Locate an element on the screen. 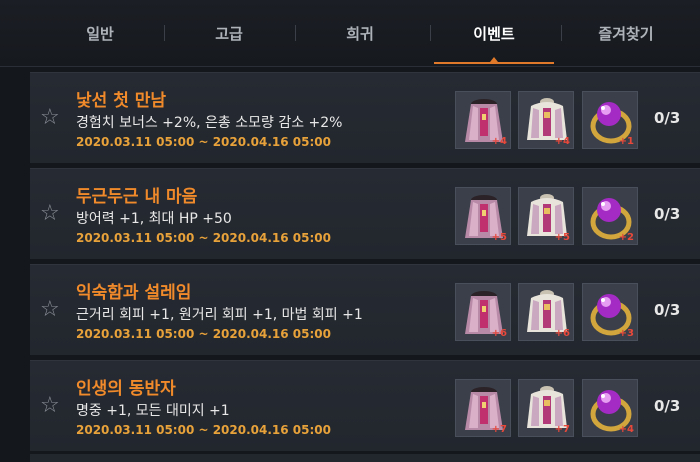 This screenshot has width=700, height=462. tab-label: 일반 is located at coordinates (100, 33).